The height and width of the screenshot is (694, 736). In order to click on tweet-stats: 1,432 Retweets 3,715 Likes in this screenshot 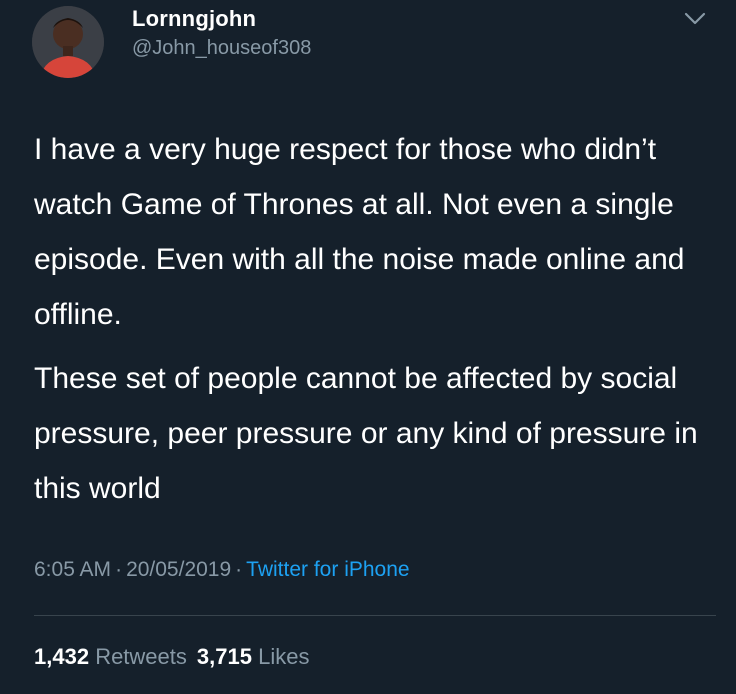, I will do `click(171, 657)`.